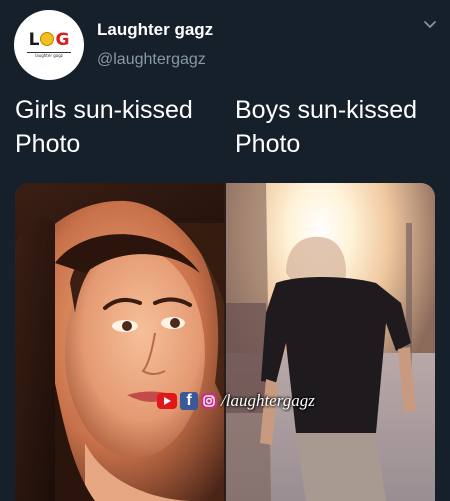 The height and width of the screenshot is (501, 450). What do you see at coordinates (189, 401) in the screenshot?
I see `facebook-icon: f` at bounding box center [189, 401].